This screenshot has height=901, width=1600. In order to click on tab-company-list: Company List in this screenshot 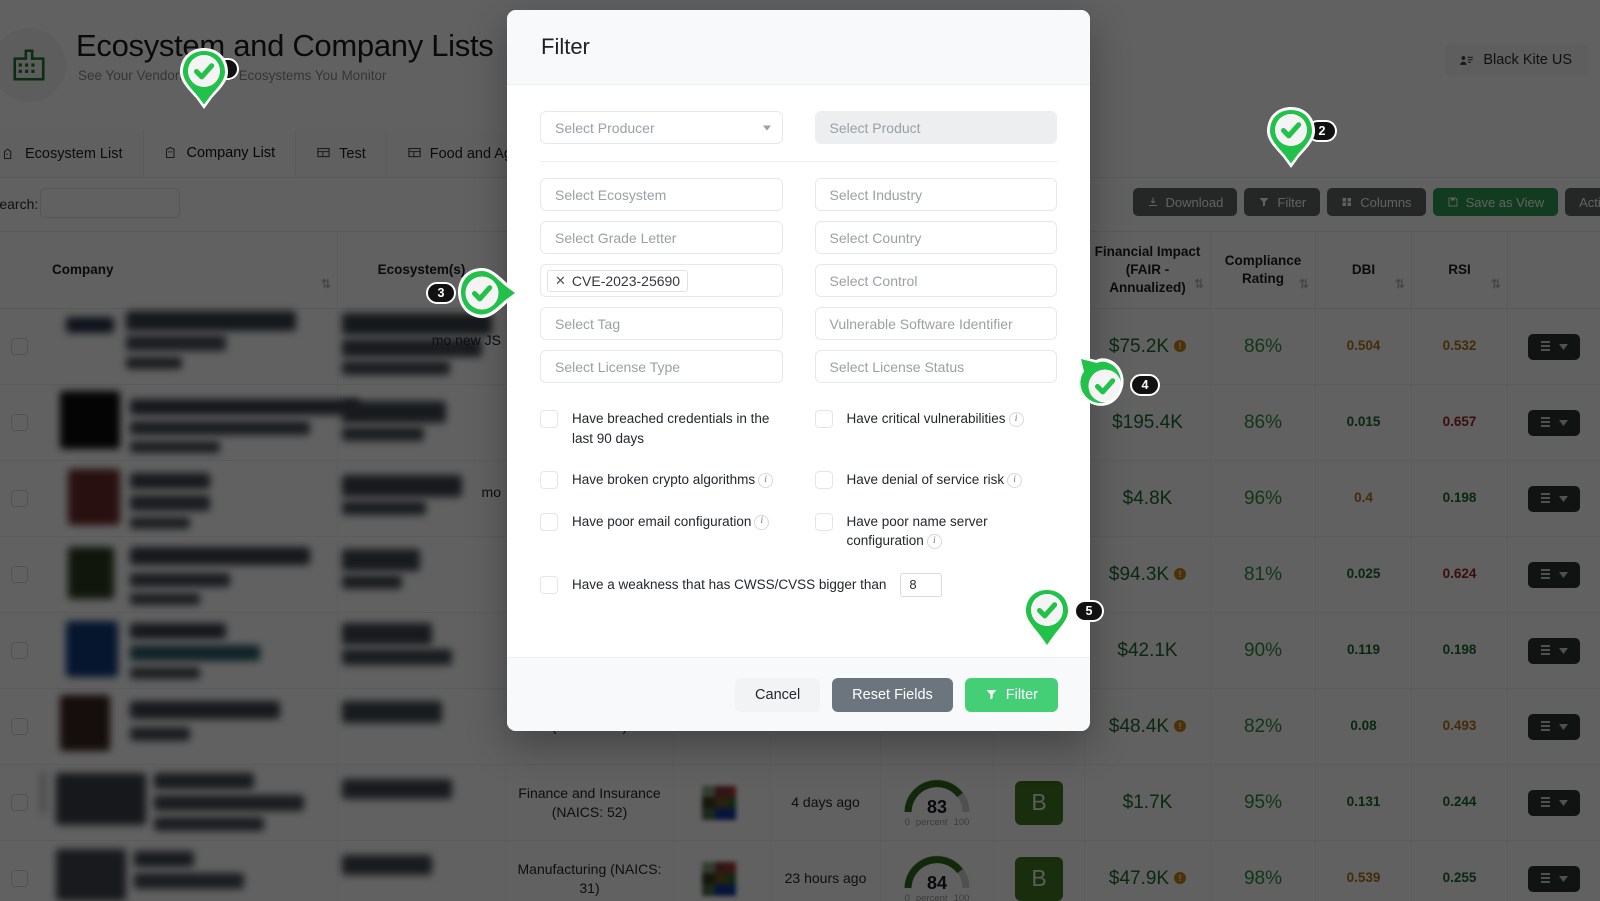, I will do `click(220, 153)`.